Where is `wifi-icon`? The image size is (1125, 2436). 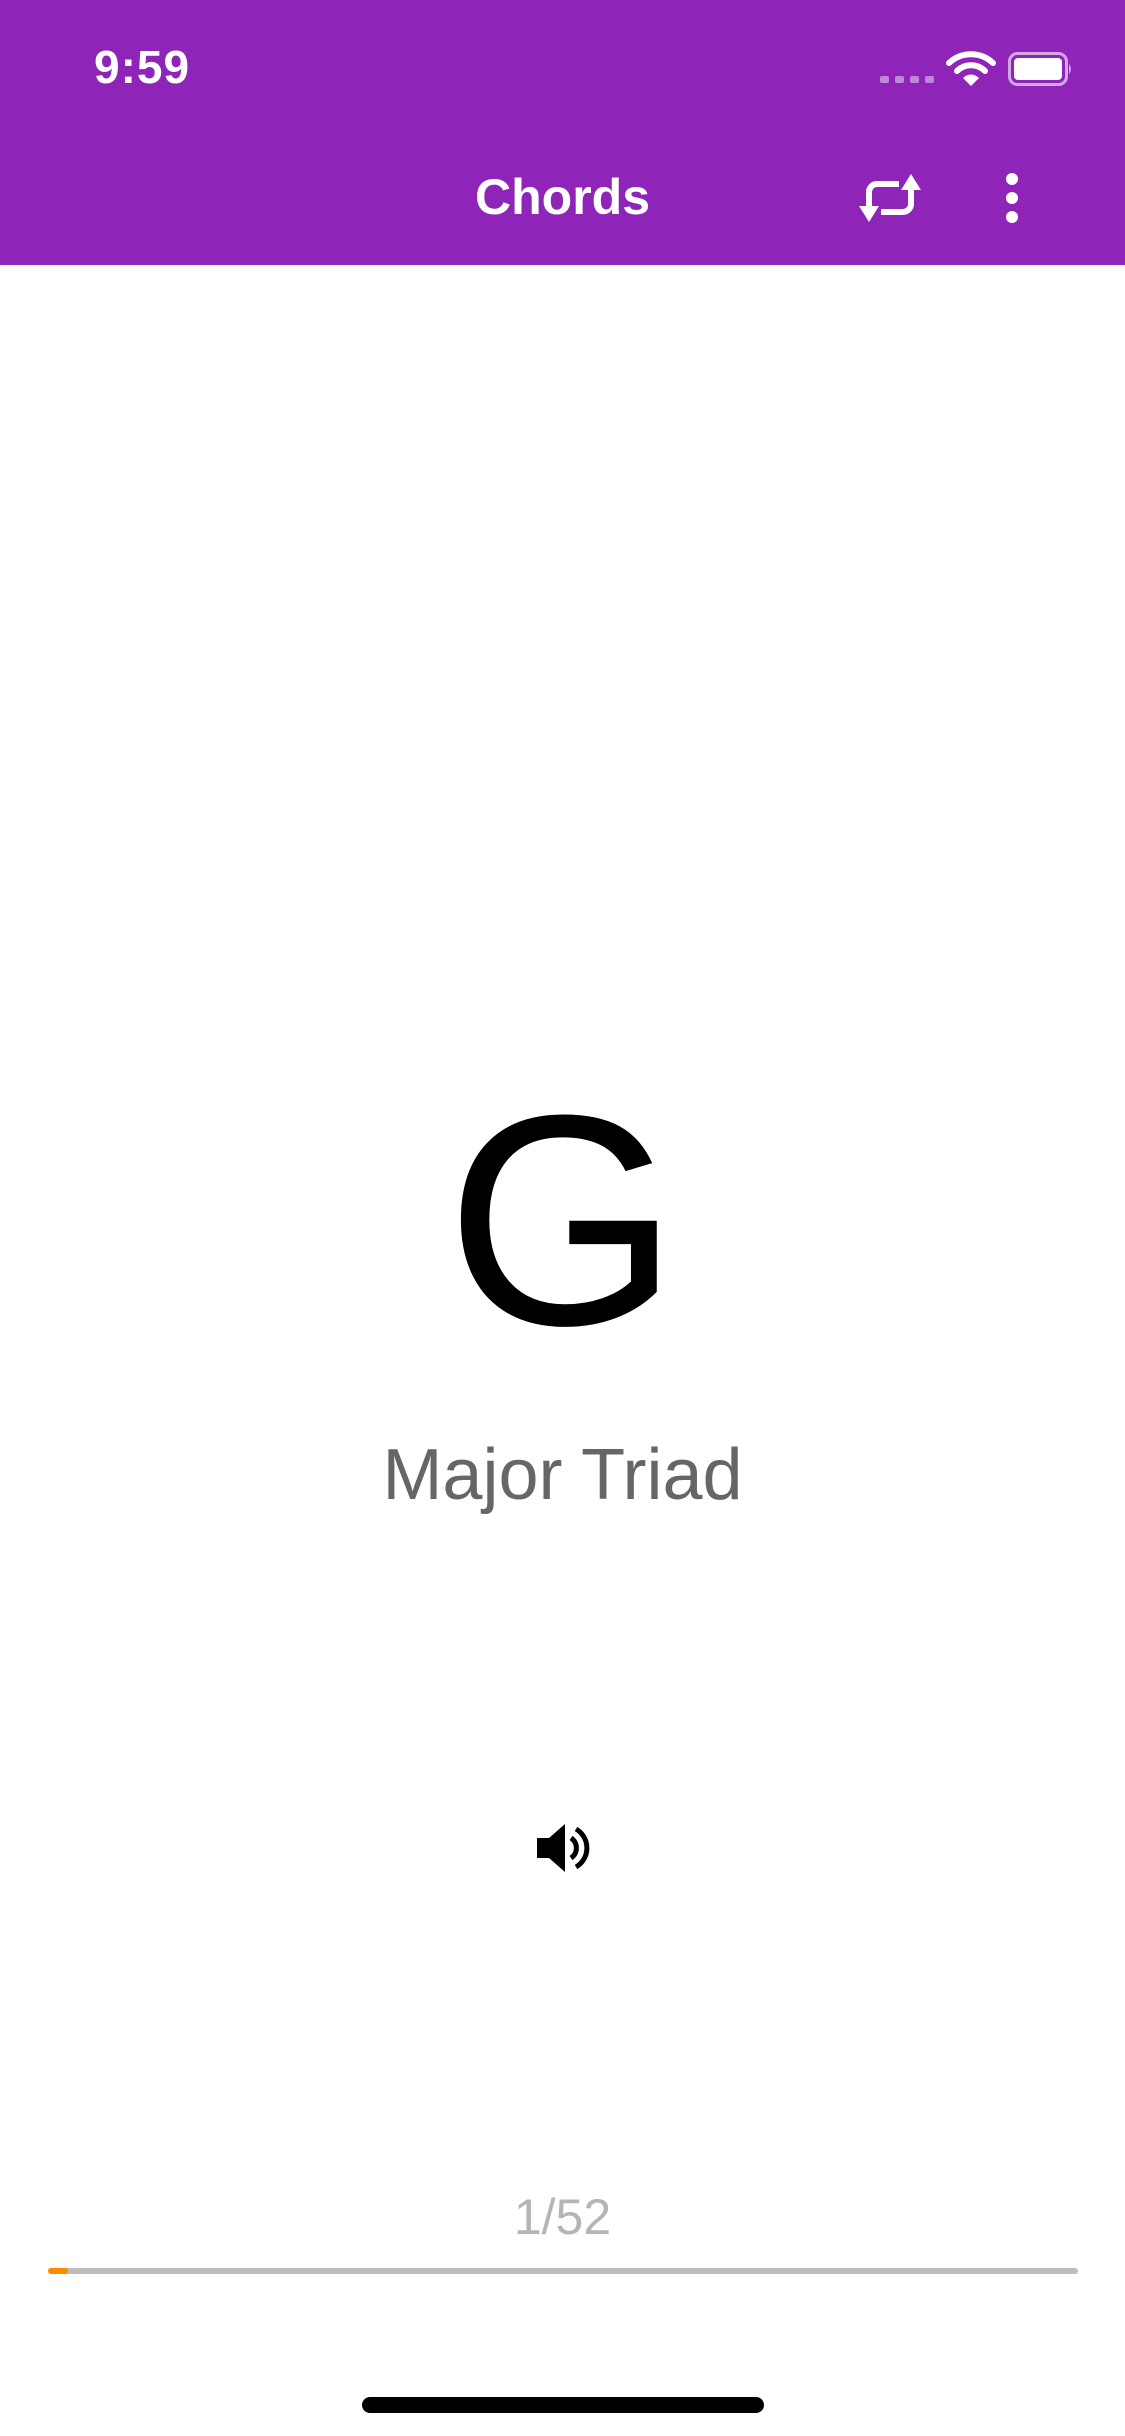 wifi-icon is located at coordinates (971, 68).